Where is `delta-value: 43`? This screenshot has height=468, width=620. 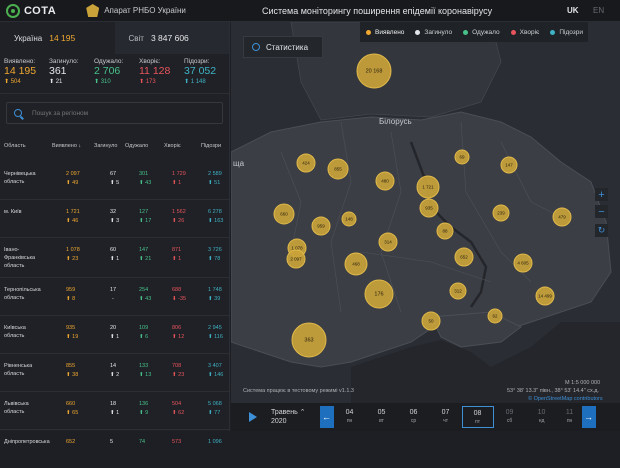 delta-value: 43 is located at coordinates (148, 299).